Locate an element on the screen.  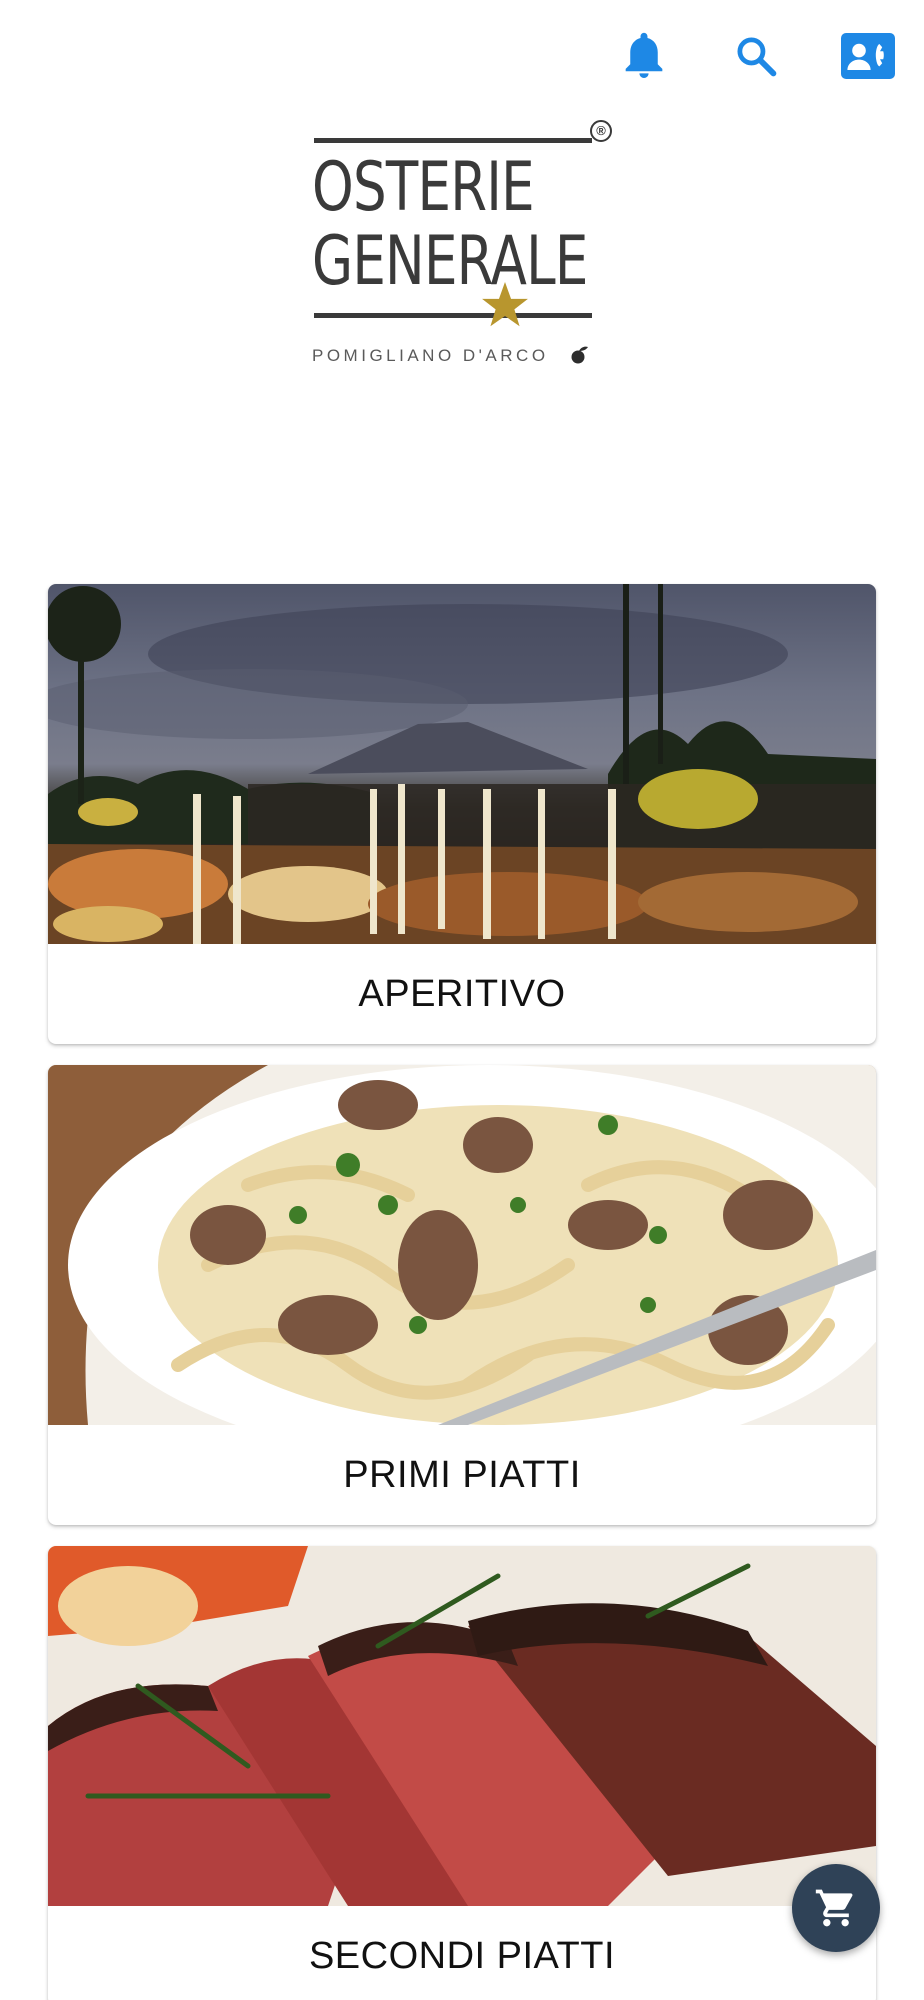
registered-mark: ® is located at coordinates (601, 131).